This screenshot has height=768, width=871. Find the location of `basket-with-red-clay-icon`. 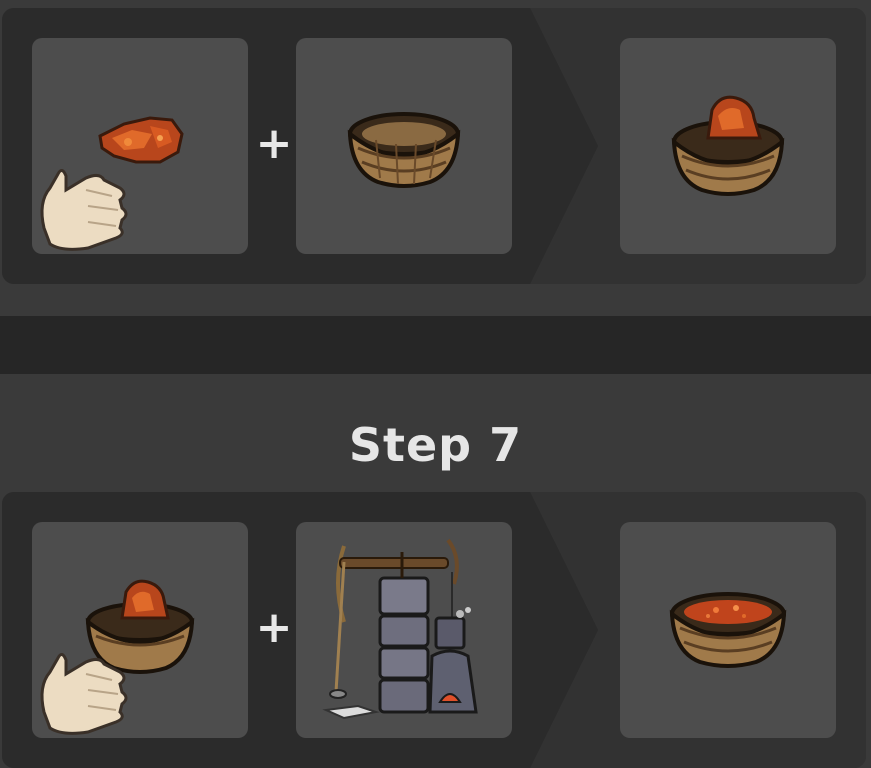

basket-with-red-clay-icon is located at coordinates (728, 145).